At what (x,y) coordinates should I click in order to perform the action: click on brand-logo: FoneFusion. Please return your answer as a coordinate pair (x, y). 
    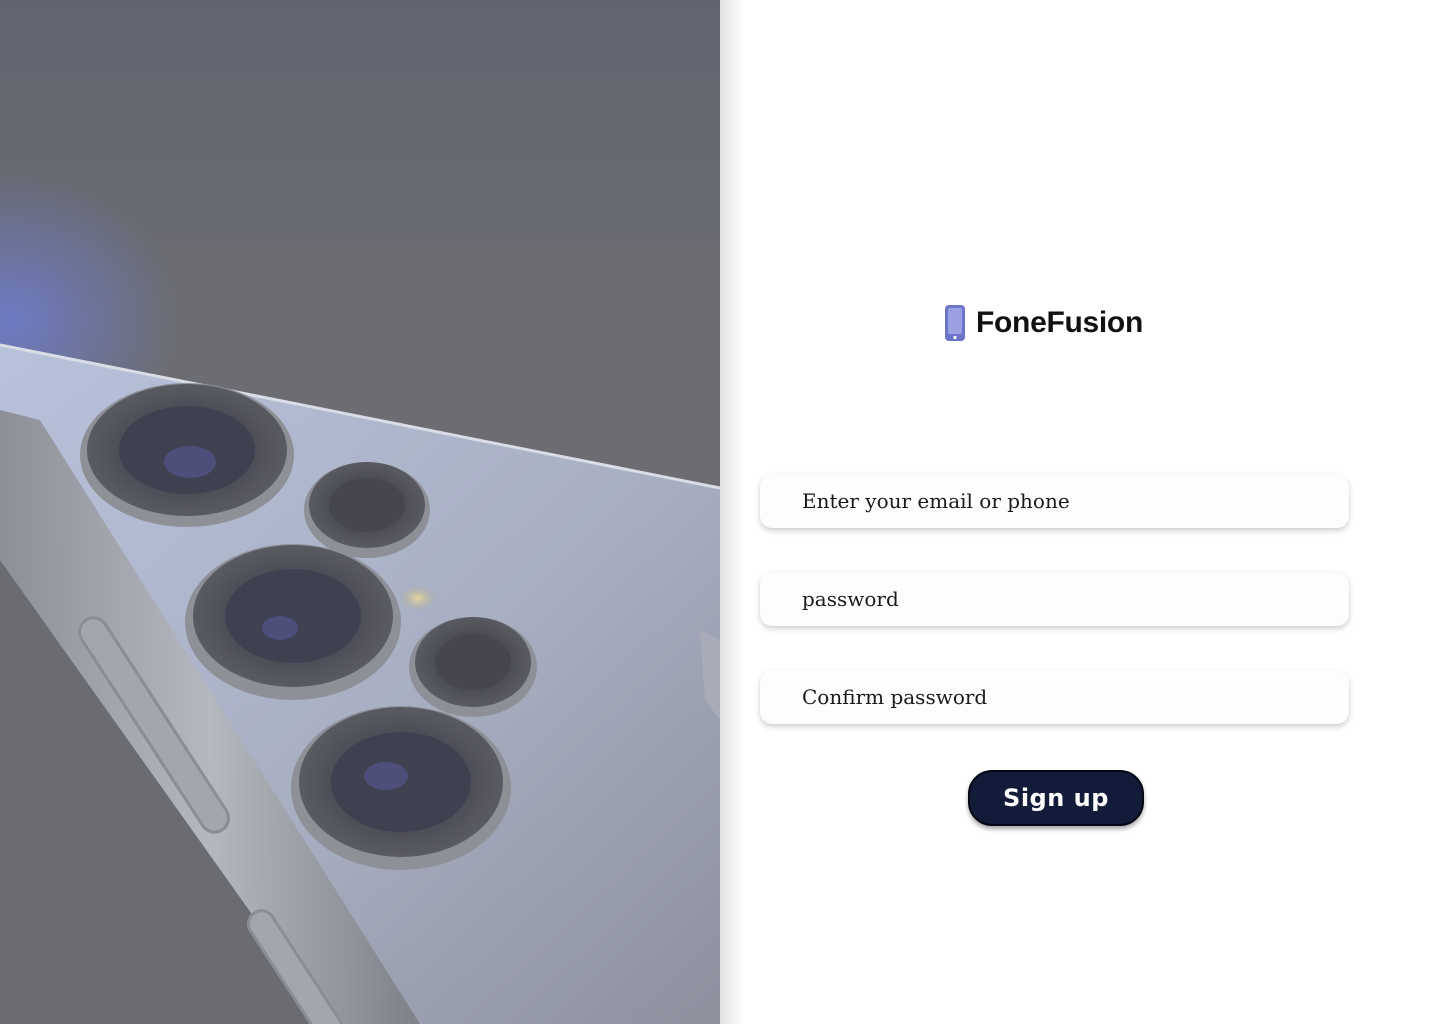
    Looking at the image, I should click on (1043, 323).